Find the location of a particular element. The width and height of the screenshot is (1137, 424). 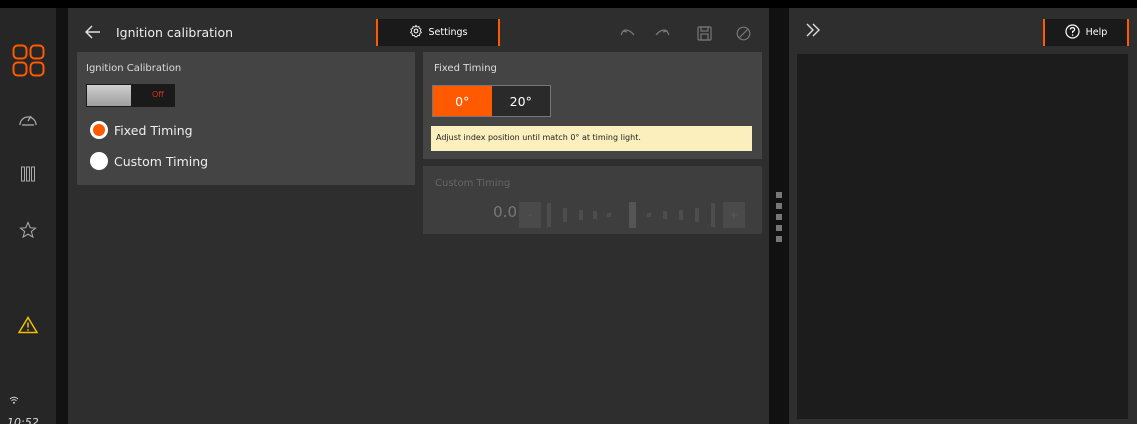

custom-timing-card: Custom Timing 0.0 - + is located at coordinates (592, 200).